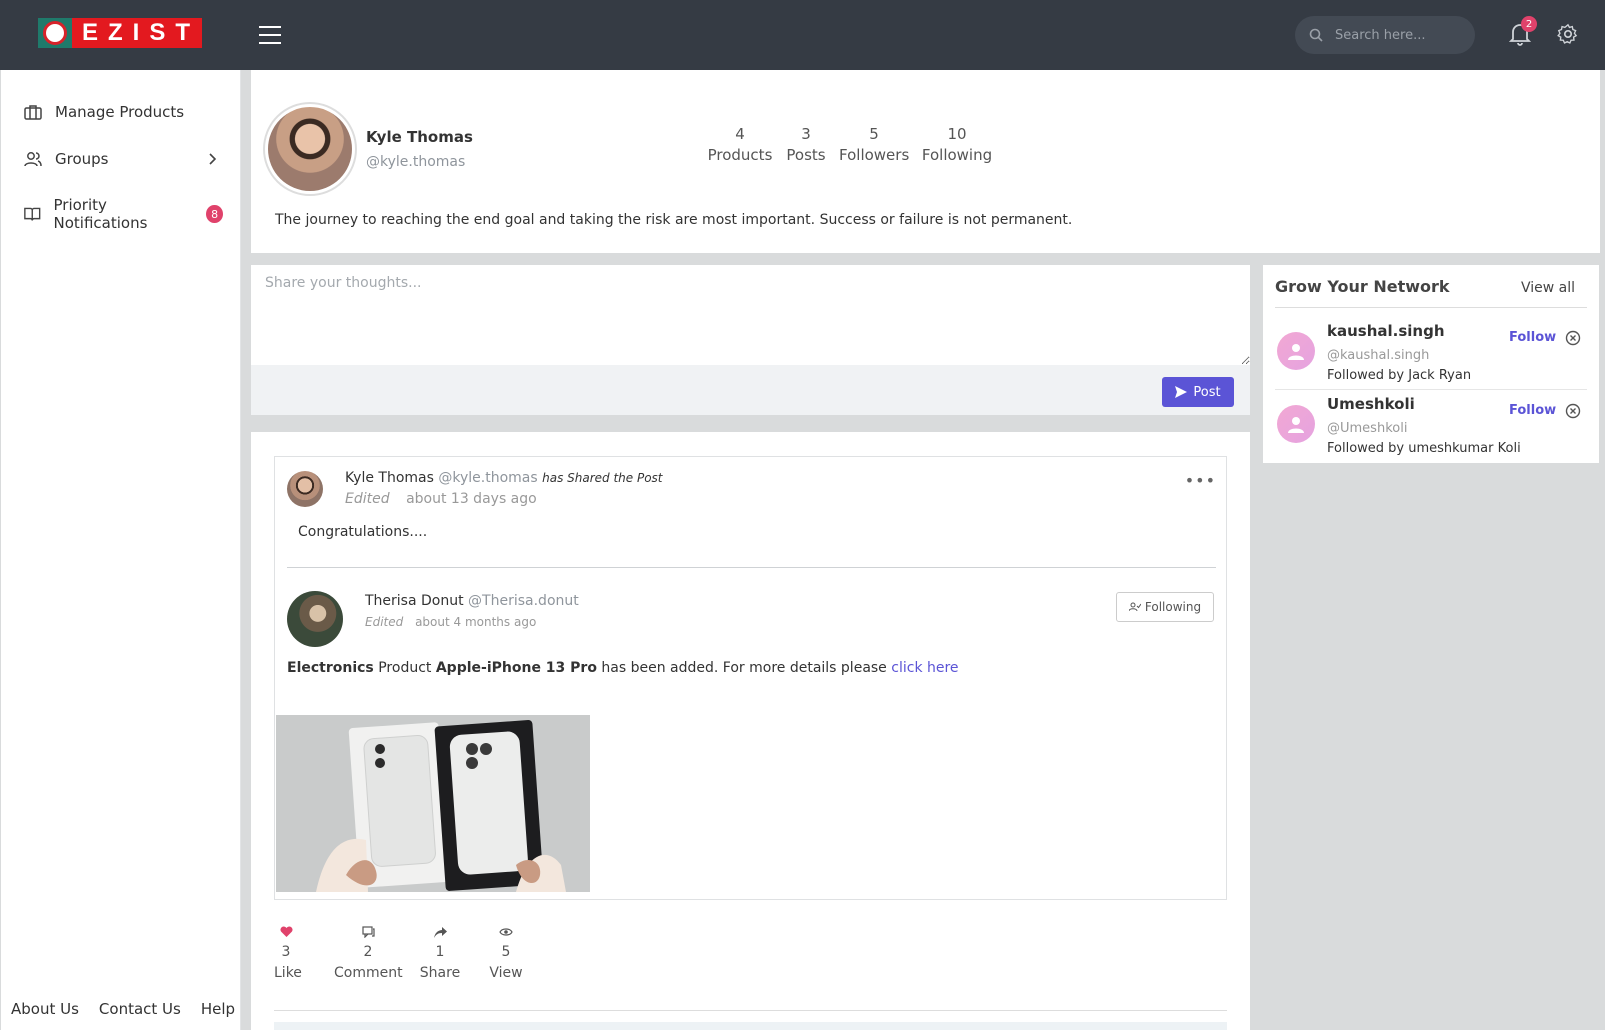  What do you see at coordinates (1198, 392) in the screenshot?
I see `post-button: Post` at bounding box center [1198, 392].